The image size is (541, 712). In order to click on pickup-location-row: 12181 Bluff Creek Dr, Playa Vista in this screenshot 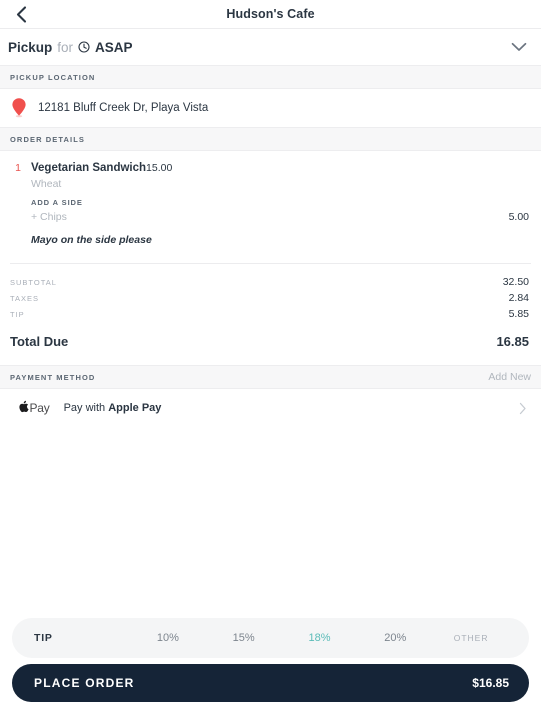, I will do `click(270, 108)`.